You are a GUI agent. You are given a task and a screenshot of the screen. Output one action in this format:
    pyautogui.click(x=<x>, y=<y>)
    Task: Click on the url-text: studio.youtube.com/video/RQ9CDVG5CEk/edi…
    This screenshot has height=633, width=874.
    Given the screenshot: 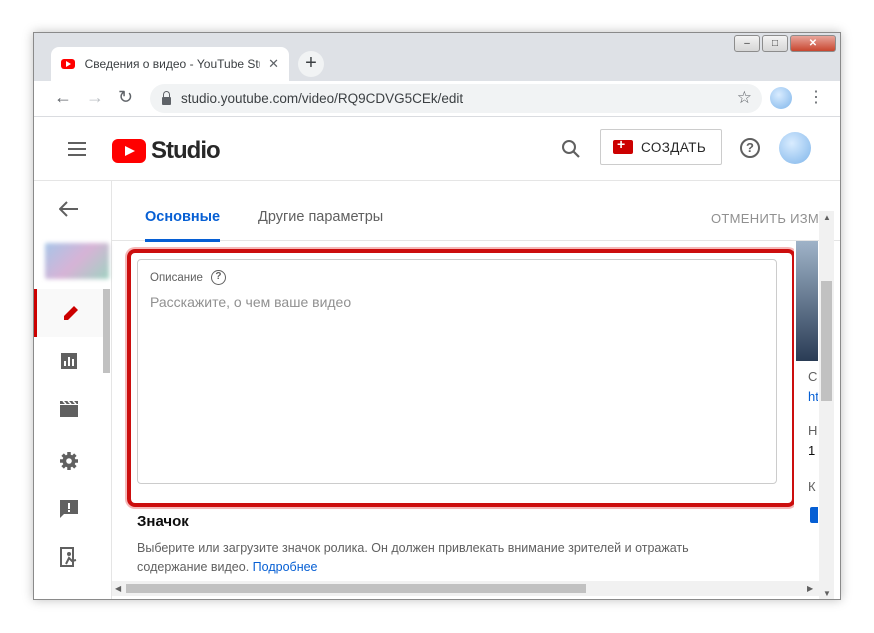 What is the action you would take?
    pyautogui.click(x=322, y=98)
    